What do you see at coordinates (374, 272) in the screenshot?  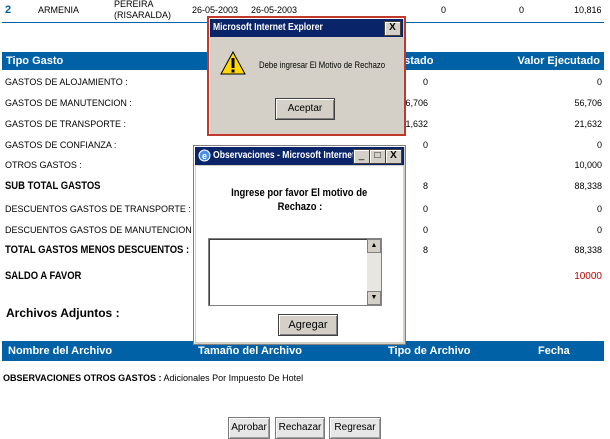 I see `textarea-scrollbar: ▲ ▼` at bounding box center [374, 272].